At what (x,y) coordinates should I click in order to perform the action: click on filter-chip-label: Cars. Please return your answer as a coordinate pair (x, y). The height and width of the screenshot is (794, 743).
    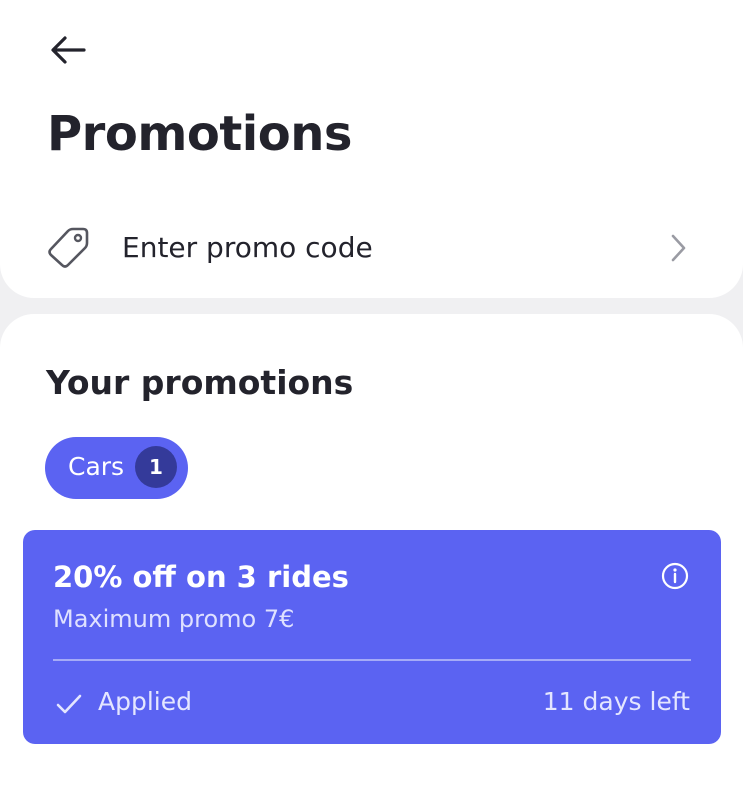
    Looking at the image, I should click on (96, 466).